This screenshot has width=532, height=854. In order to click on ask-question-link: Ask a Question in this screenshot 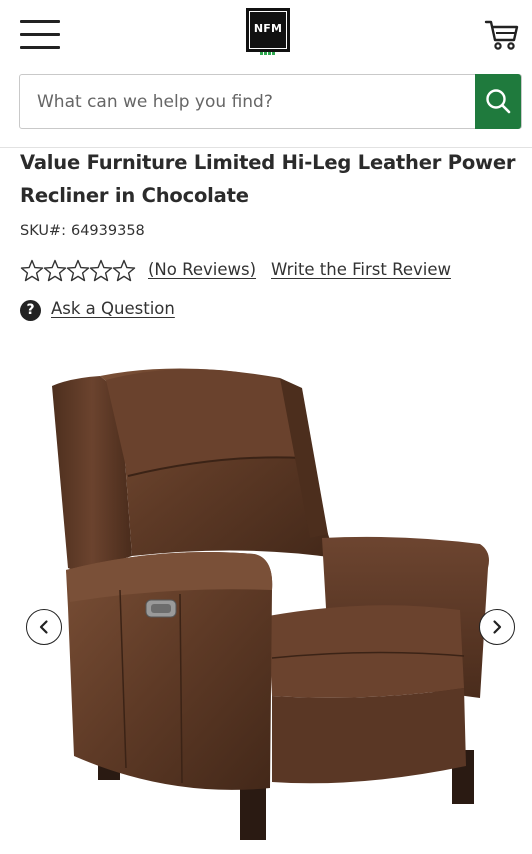, I will do `click(113, 308)`.